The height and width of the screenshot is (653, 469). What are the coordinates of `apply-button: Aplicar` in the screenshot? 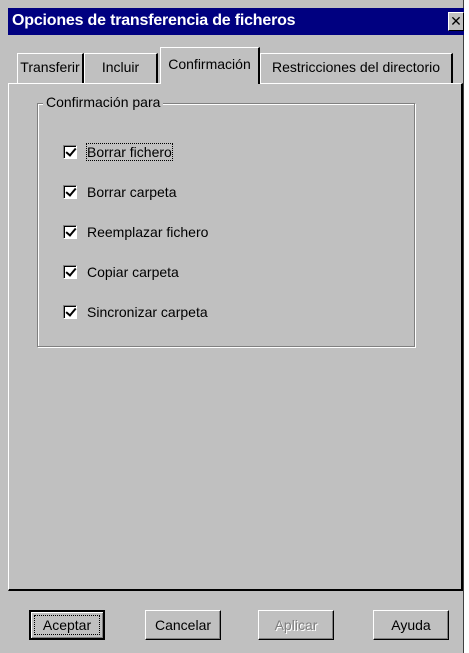 It's located at (296, 625).